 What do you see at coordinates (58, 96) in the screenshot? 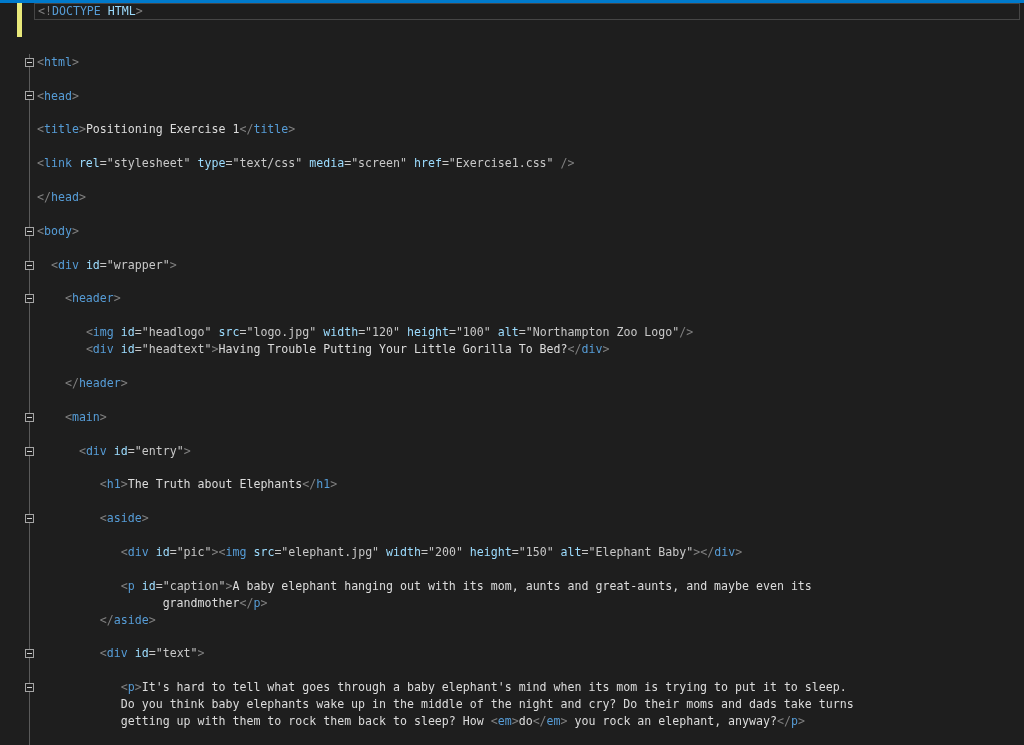
I see `code-line: <head>` at bounding box center [58, 96].